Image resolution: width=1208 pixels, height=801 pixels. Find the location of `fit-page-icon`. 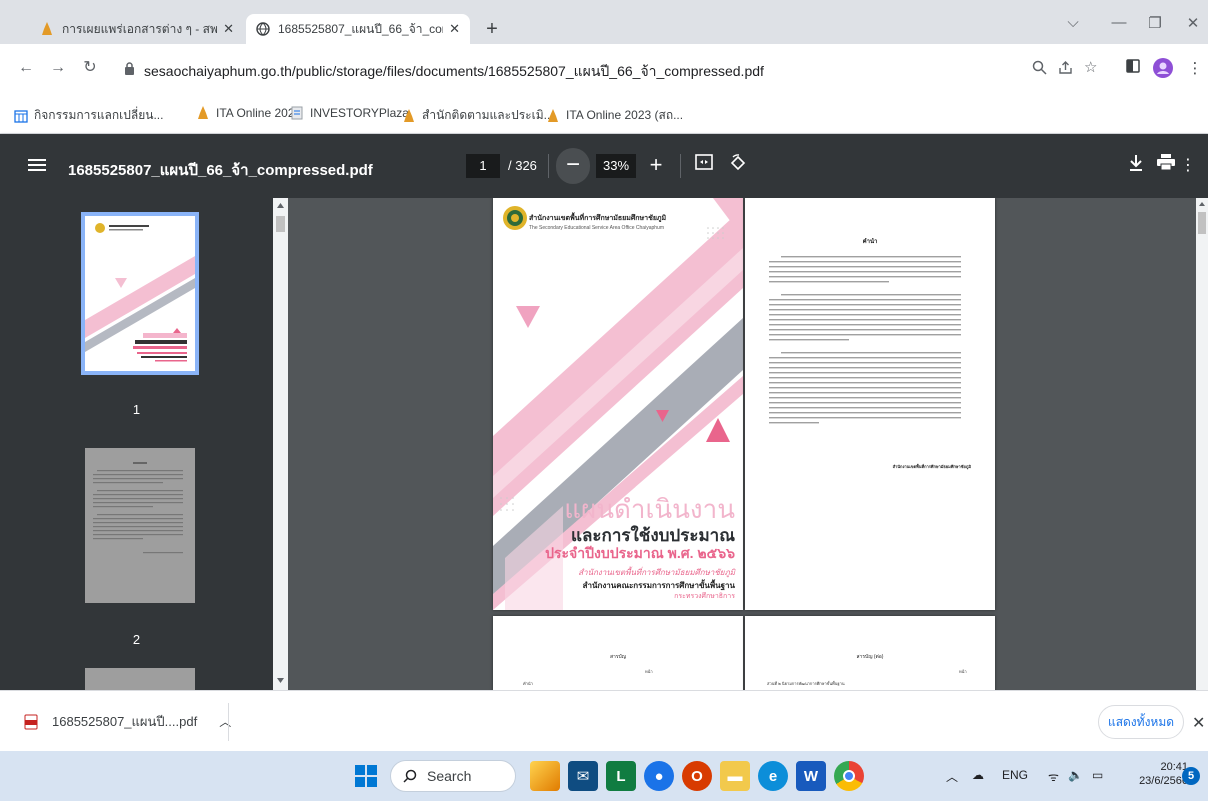

fit-page-icon is located at coordinates (704, 166).